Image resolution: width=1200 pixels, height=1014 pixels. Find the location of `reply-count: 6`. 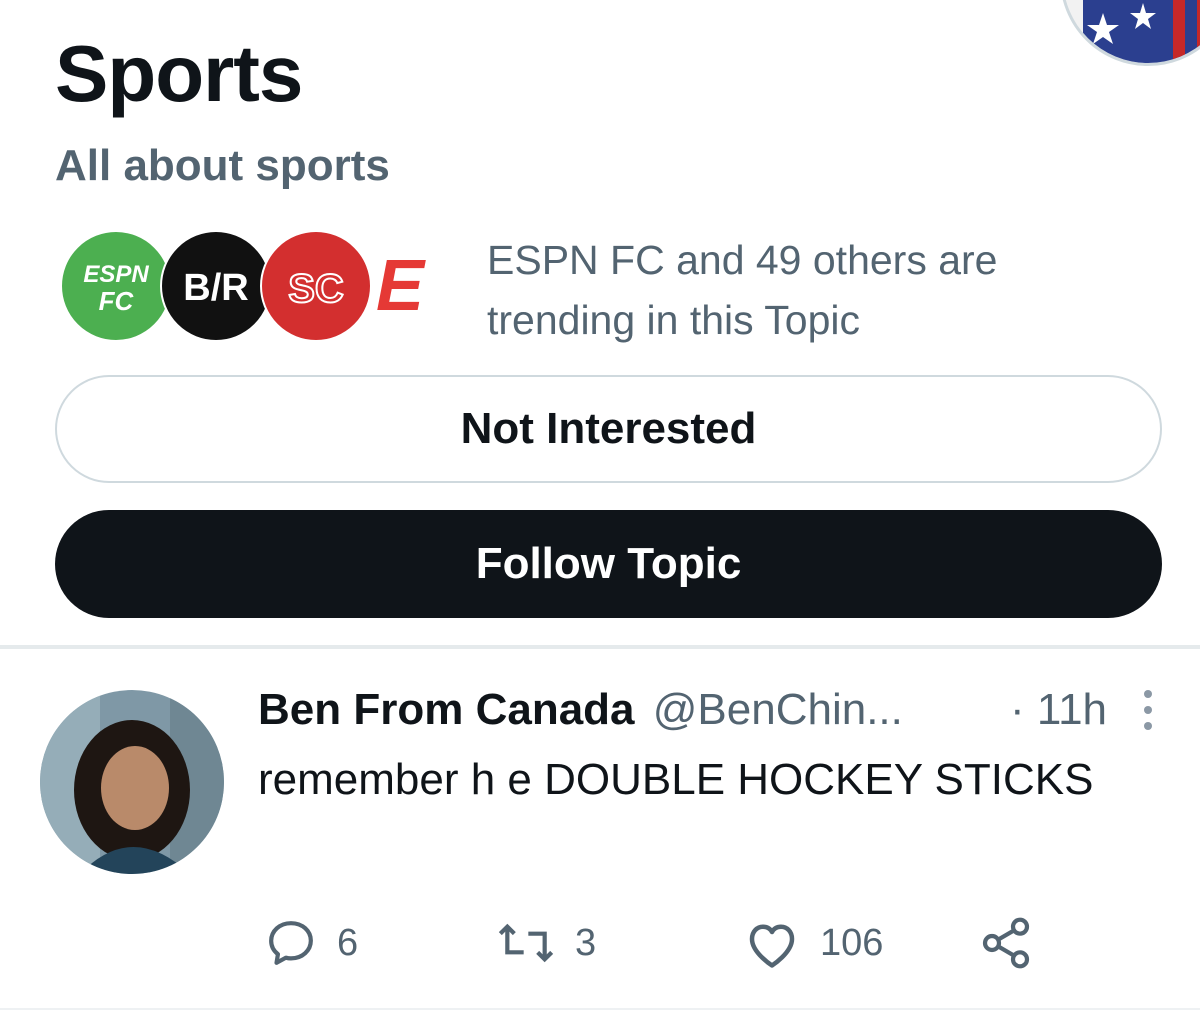

reply-count: 6 is located at coordinates (348, 942).